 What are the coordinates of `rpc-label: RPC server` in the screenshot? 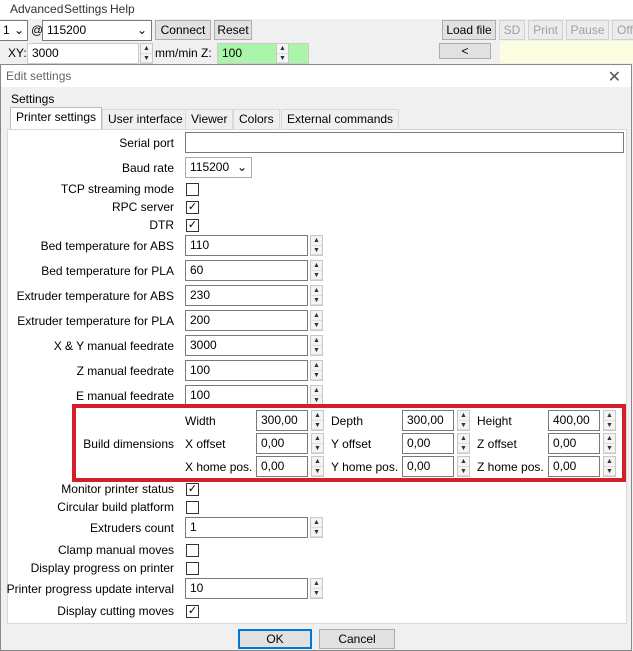 It's located at (142, 207).